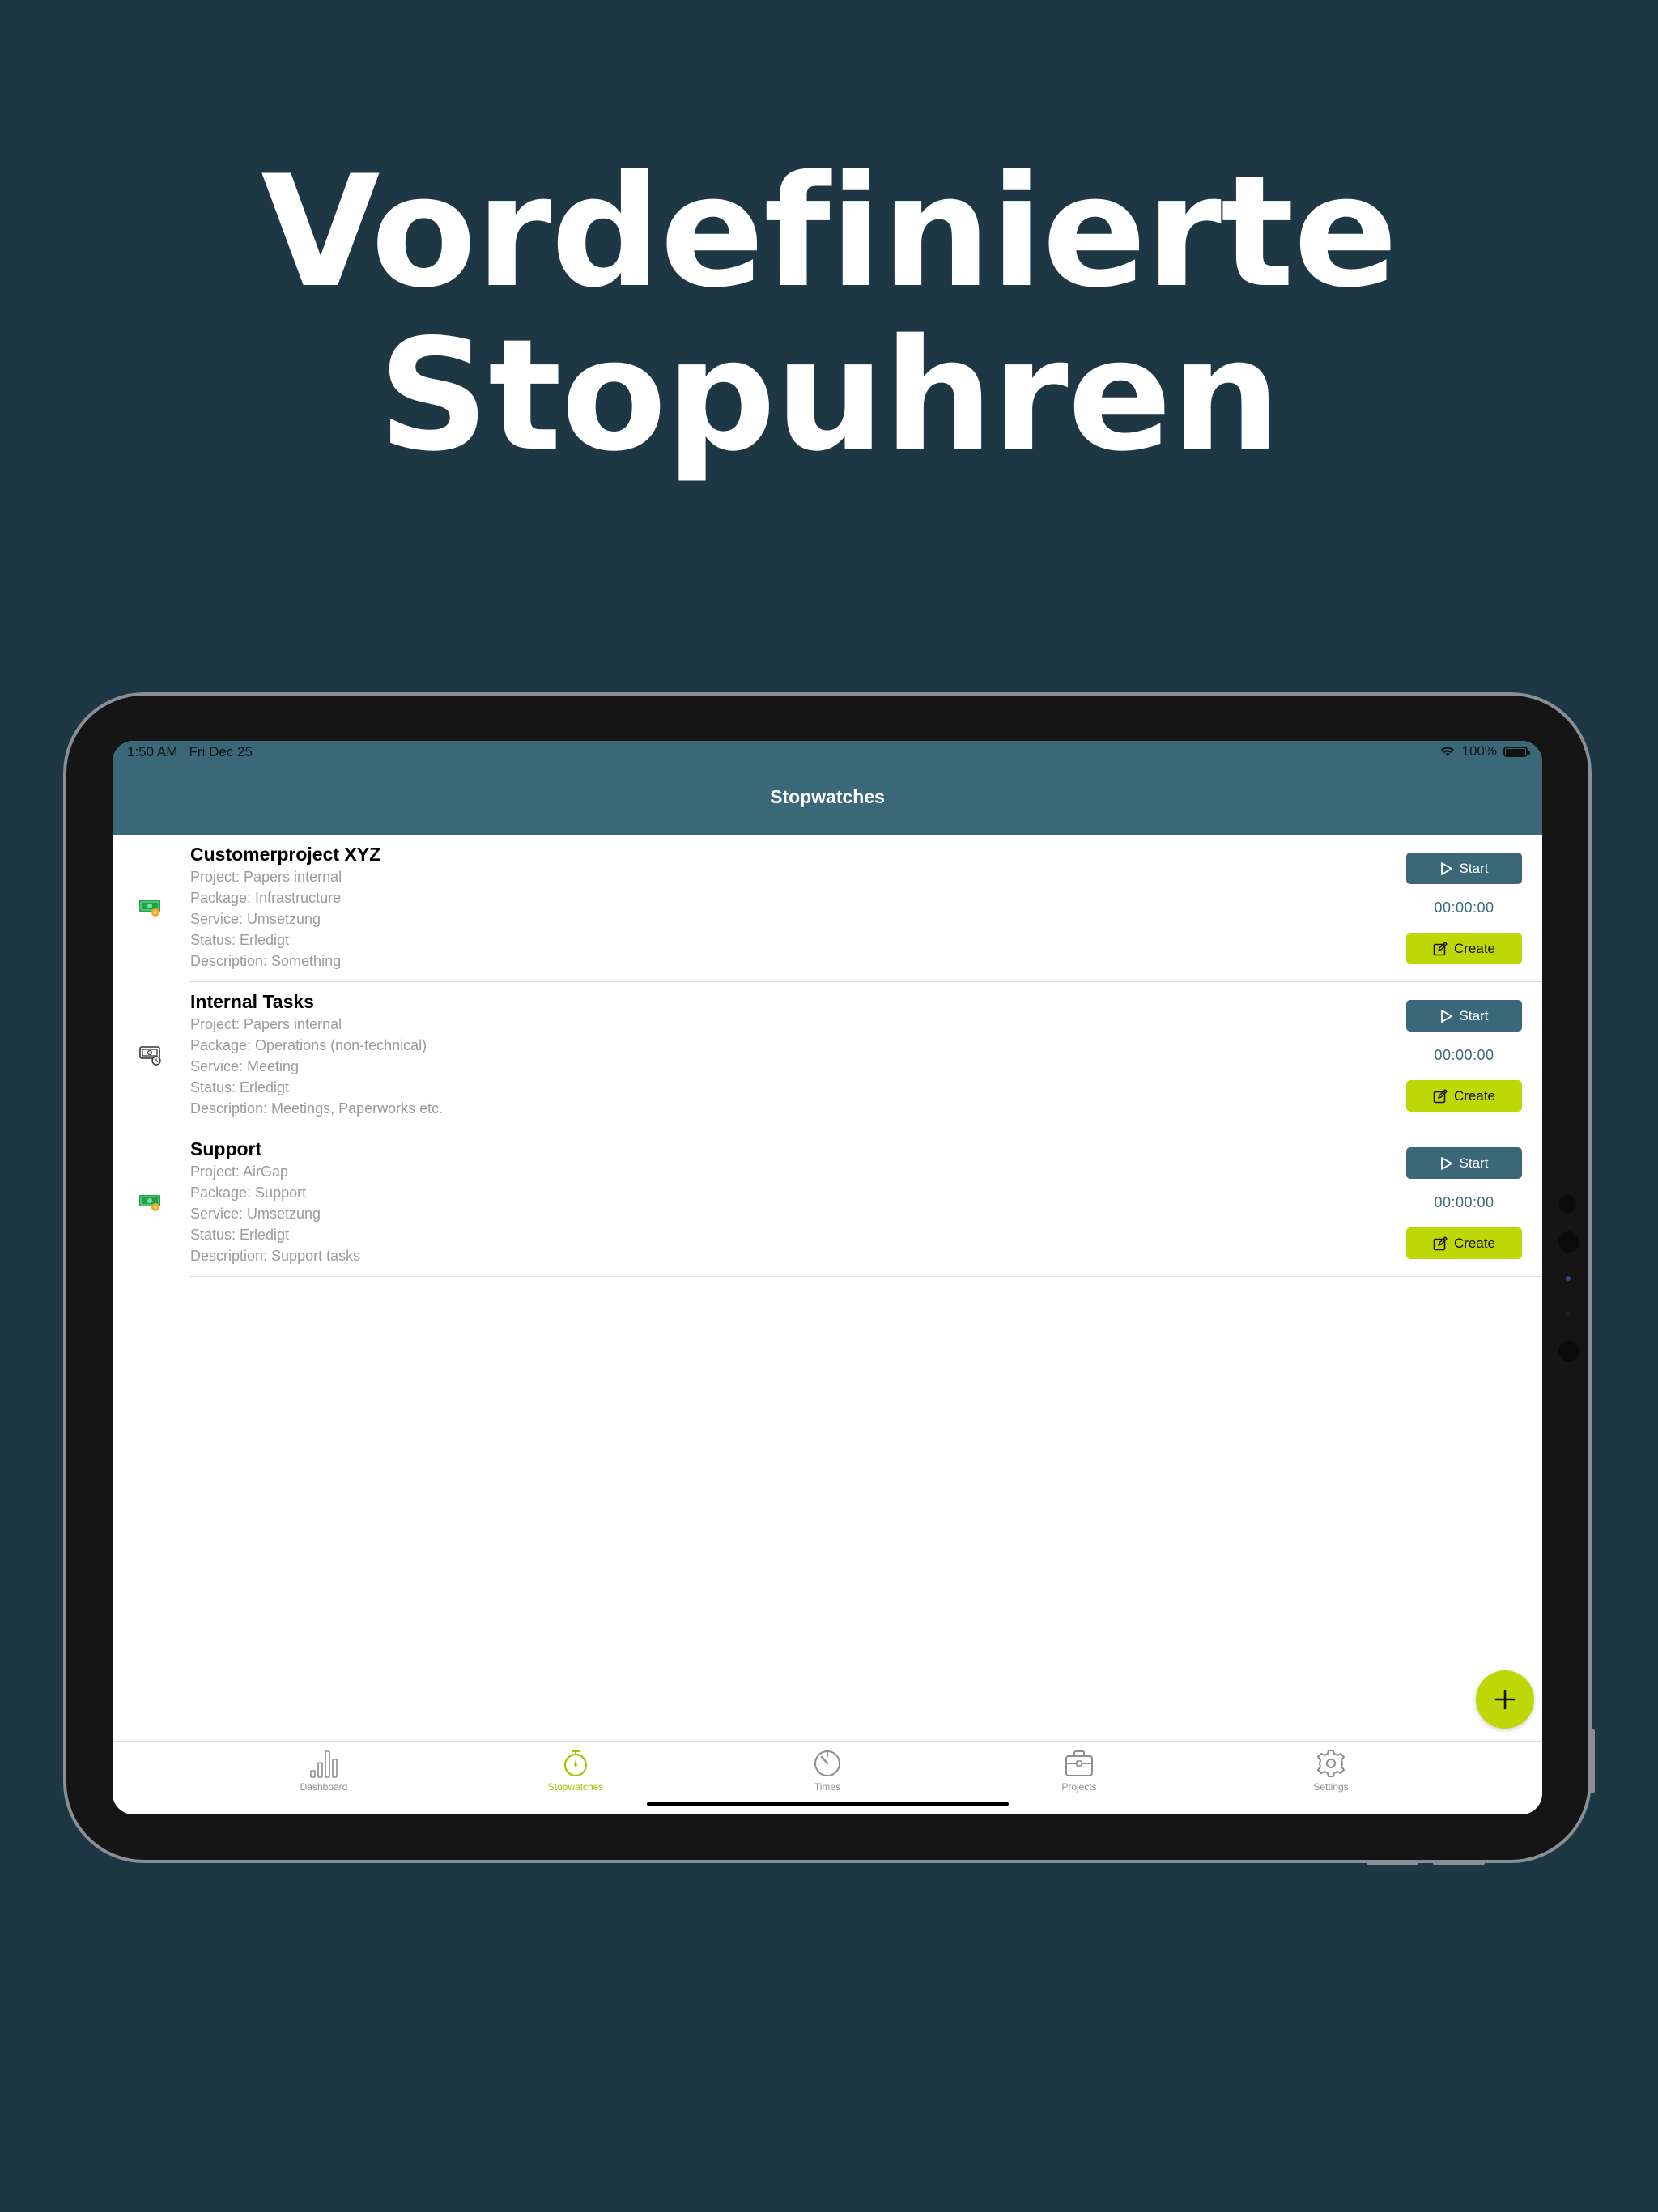 This screenshot has width=1658, height=2212. What do you see at coordinates (266, 898) in the screenshot?
I see `stopwatch-package: Package: Infrastructure` at bounding box center [266, 898].